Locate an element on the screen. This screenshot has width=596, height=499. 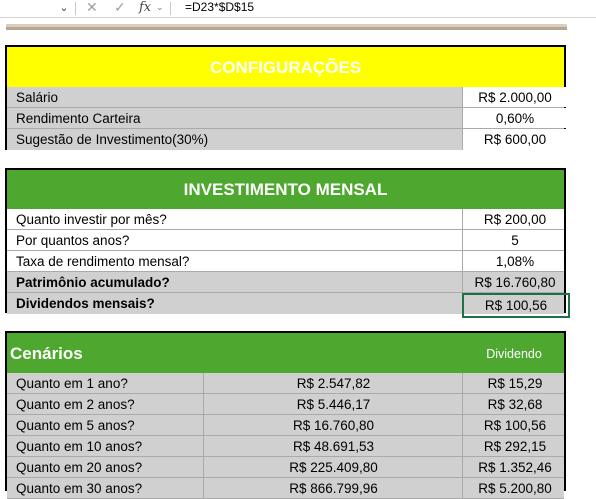
formula-bar: ⌄ ✕ ✓ fx ⌄ =D23*$D$15 is located at coordinates (298, 9).